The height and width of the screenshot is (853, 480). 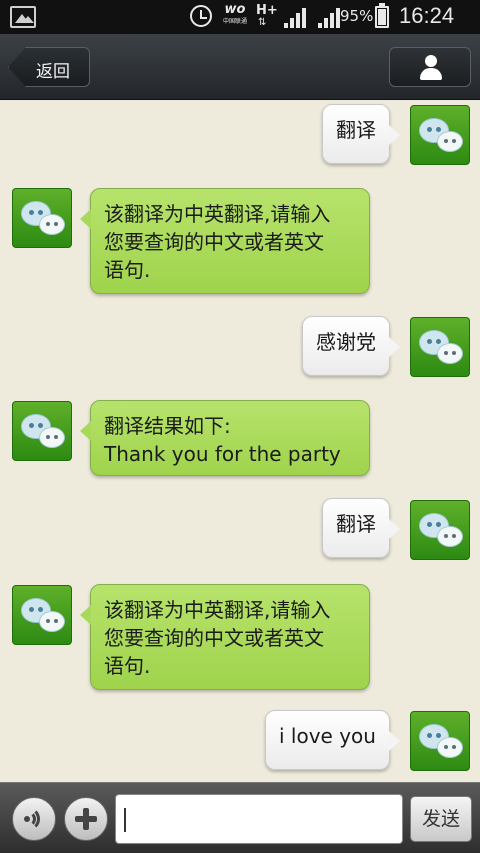 I want to click on input-bar: 发送, so click(x=240, y=817).